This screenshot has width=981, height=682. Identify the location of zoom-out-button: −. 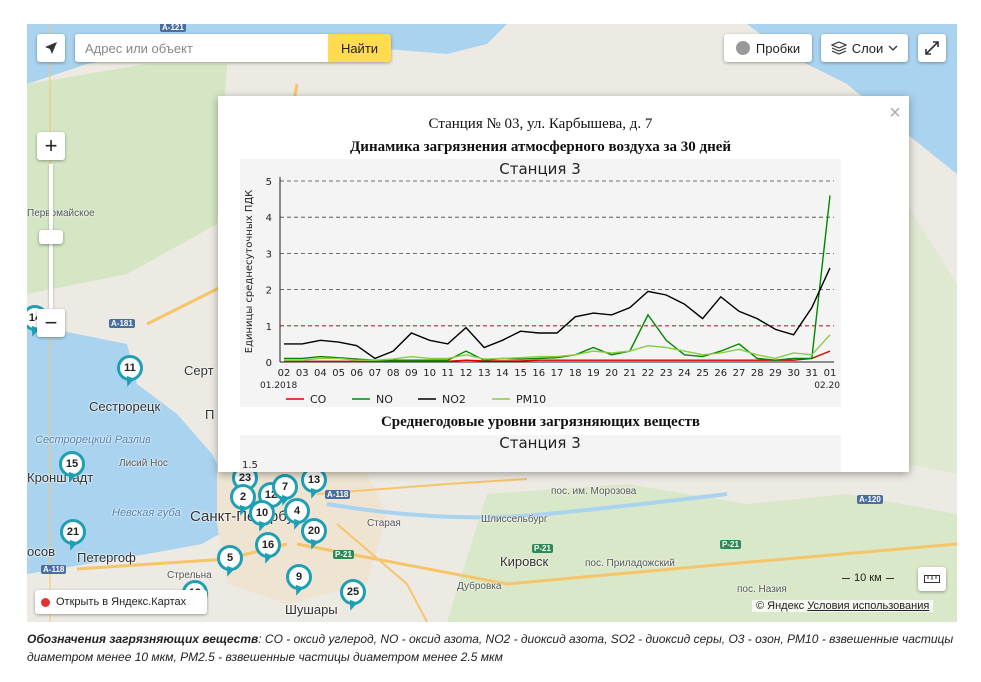
(51, 323).